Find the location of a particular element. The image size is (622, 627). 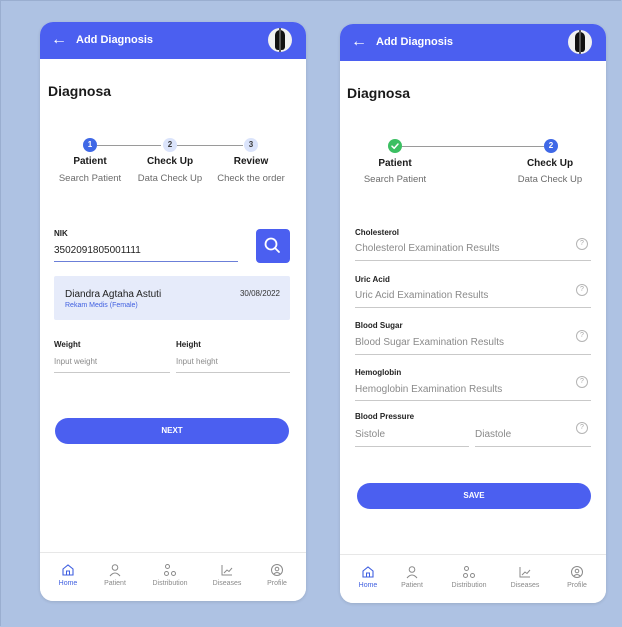

nik-underline is located at coordinates (146, 261).